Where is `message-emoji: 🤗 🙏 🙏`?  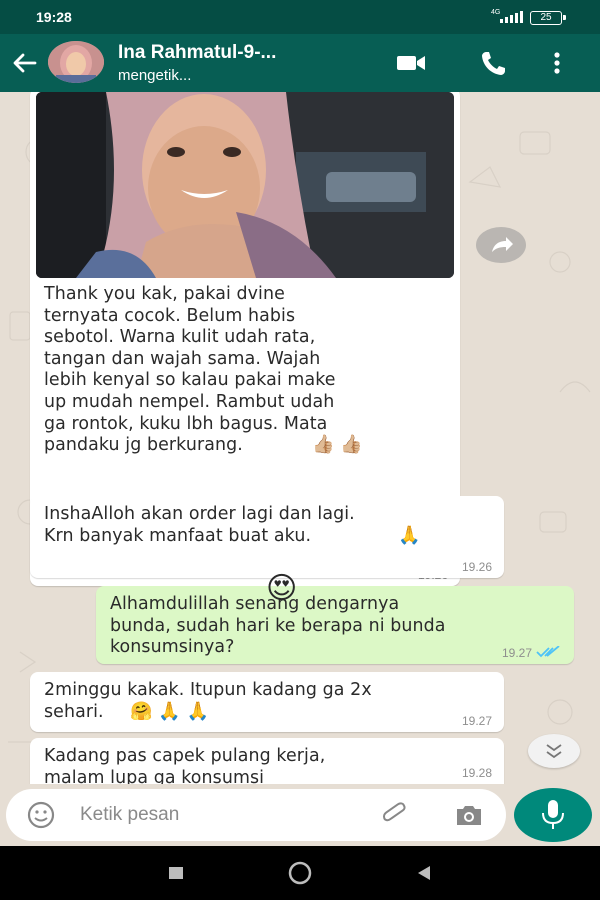
message-emoji: 🤗 🙏 🙏 is located at coordinates (170, 711).